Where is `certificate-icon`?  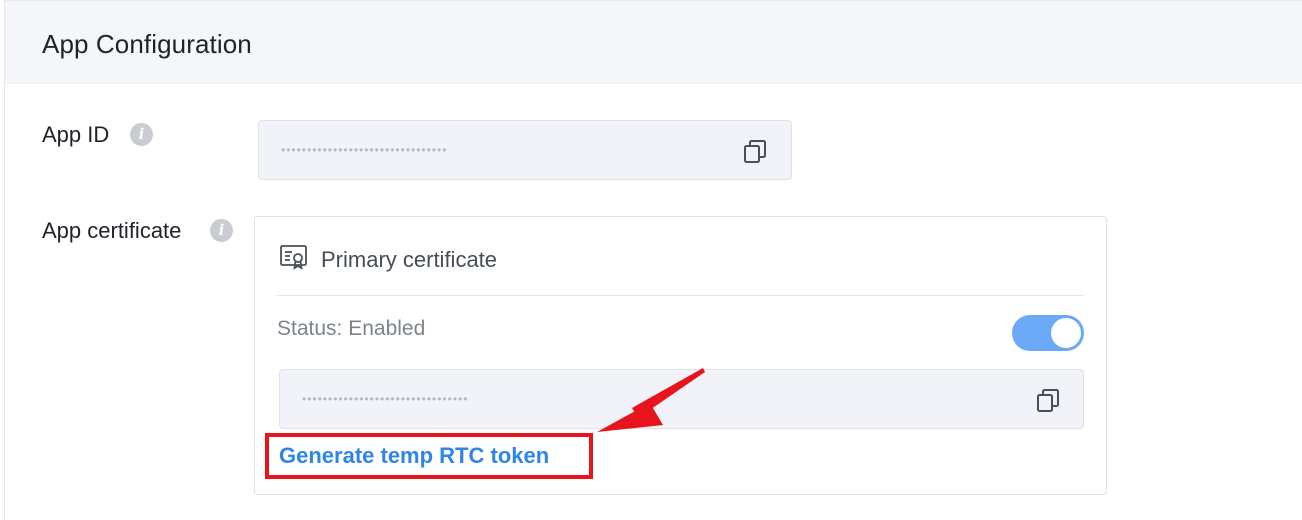
certificate-icon is located at coordinates (294, 258).